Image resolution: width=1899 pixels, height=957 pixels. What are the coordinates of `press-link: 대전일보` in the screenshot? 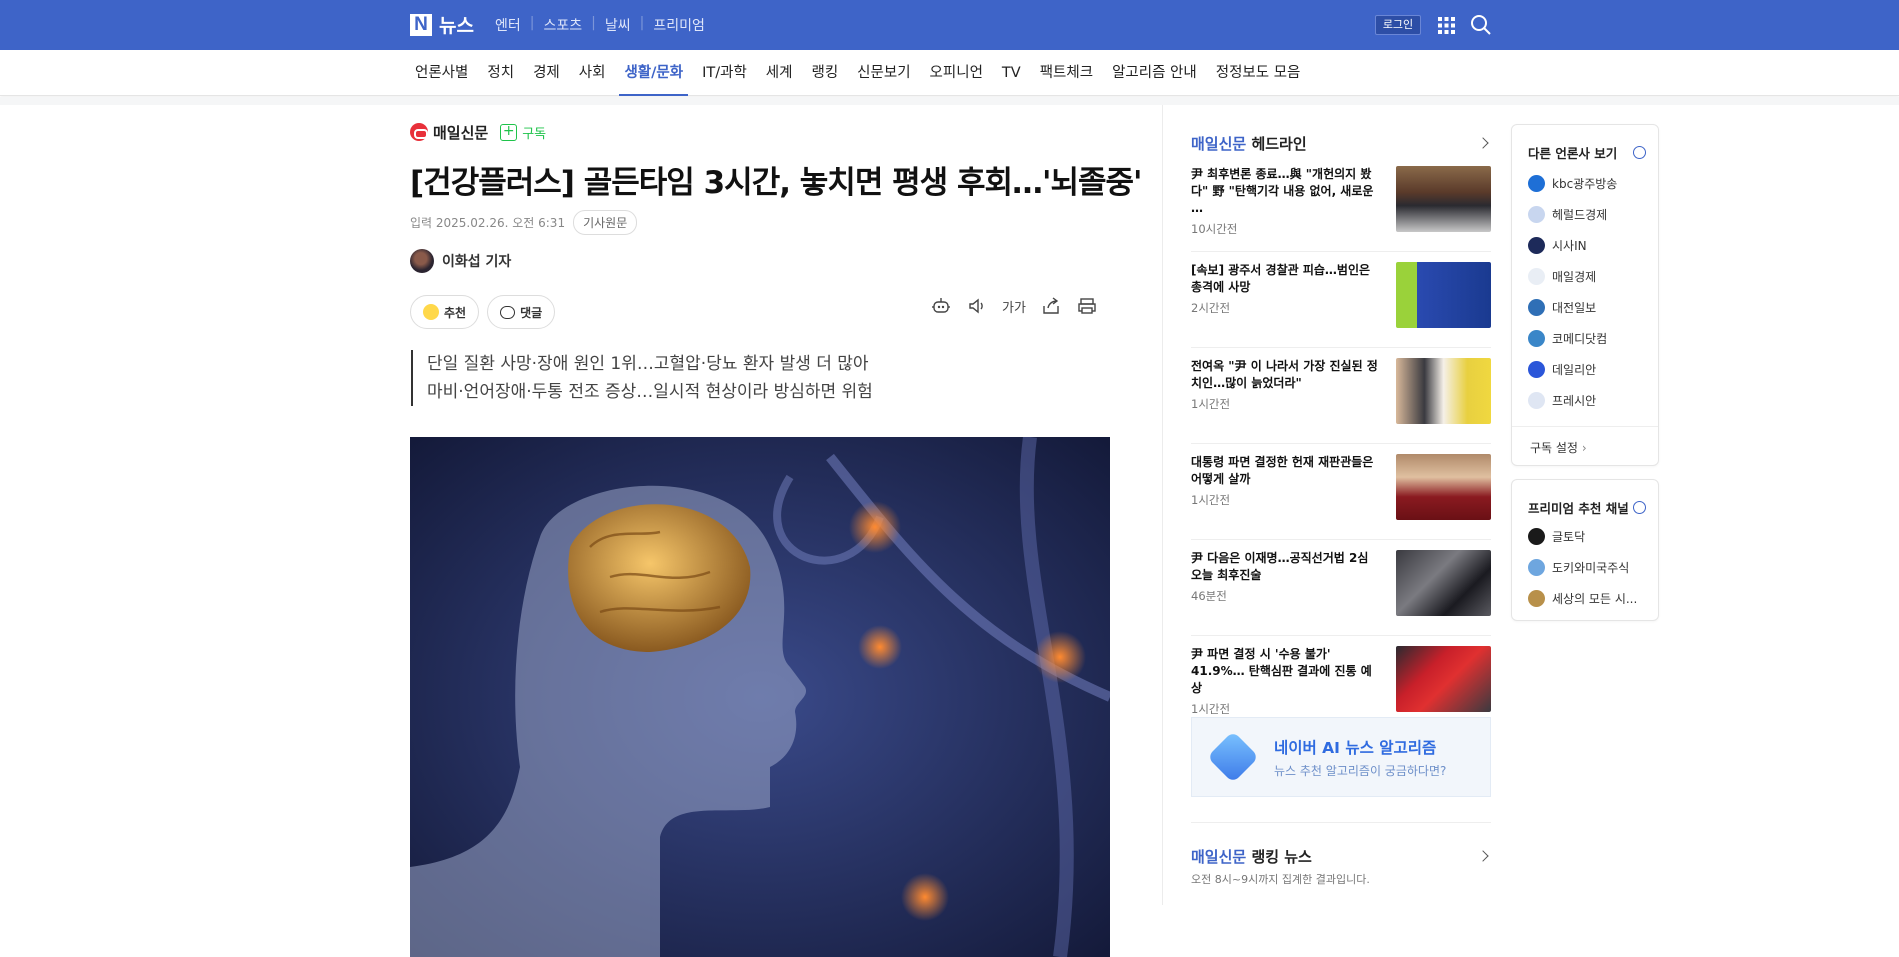 It's located at (1585, 307).